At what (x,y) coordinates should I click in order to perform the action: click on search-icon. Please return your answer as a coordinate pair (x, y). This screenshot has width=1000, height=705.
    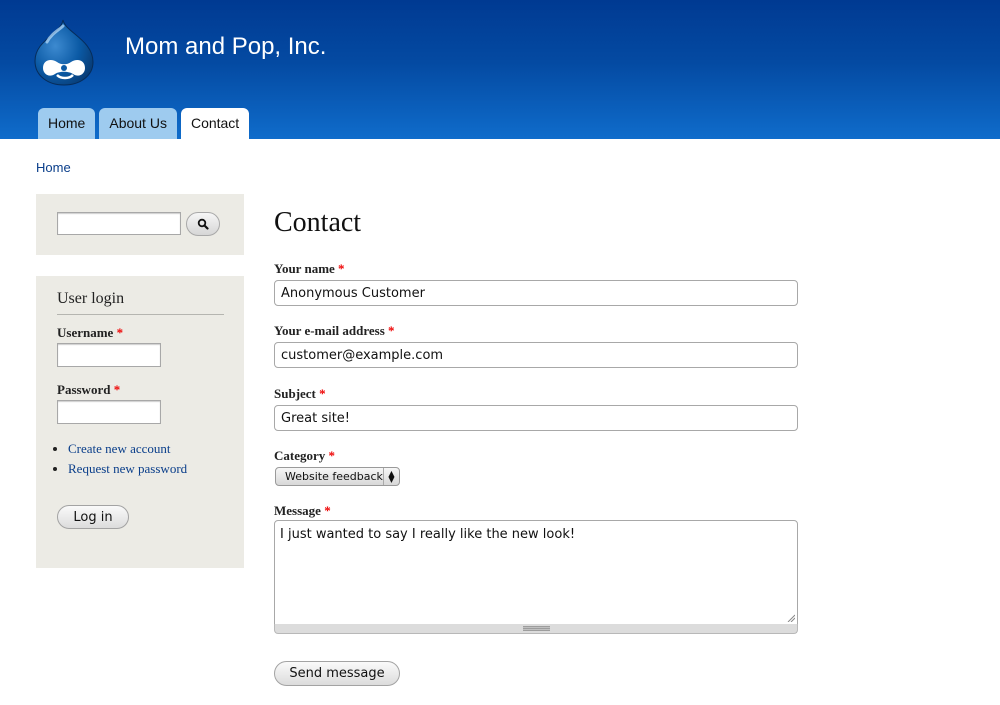
    Looking at the image, I should click on (203, 224).